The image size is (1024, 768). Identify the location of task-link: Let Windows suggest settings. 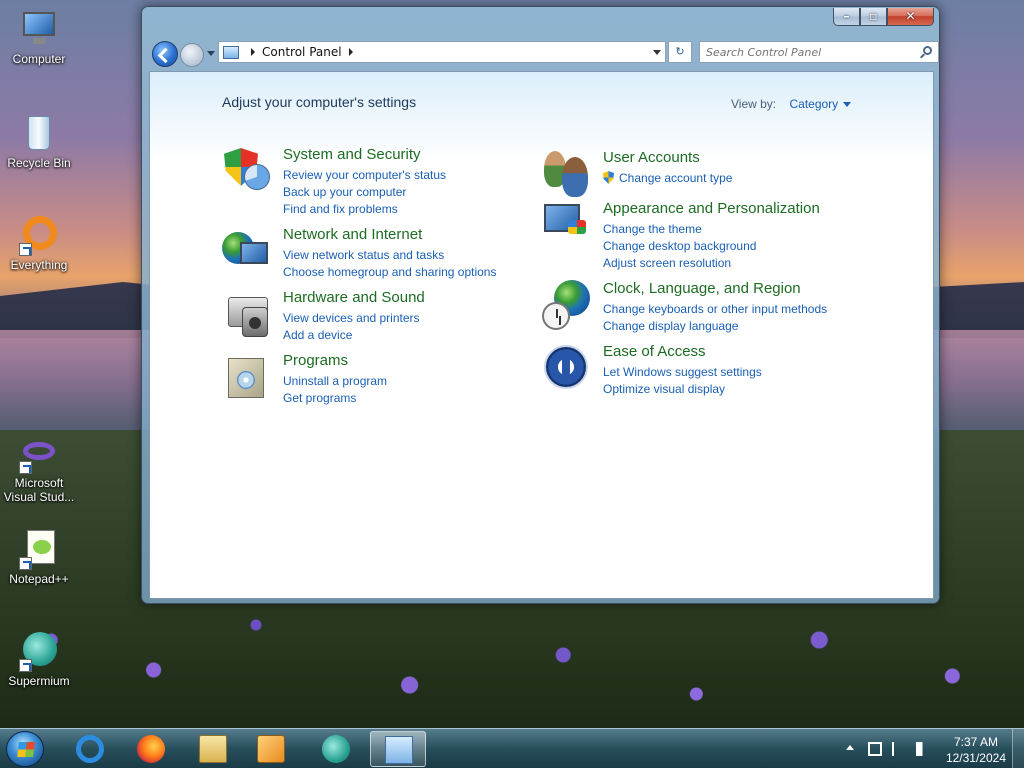
(682, 372).